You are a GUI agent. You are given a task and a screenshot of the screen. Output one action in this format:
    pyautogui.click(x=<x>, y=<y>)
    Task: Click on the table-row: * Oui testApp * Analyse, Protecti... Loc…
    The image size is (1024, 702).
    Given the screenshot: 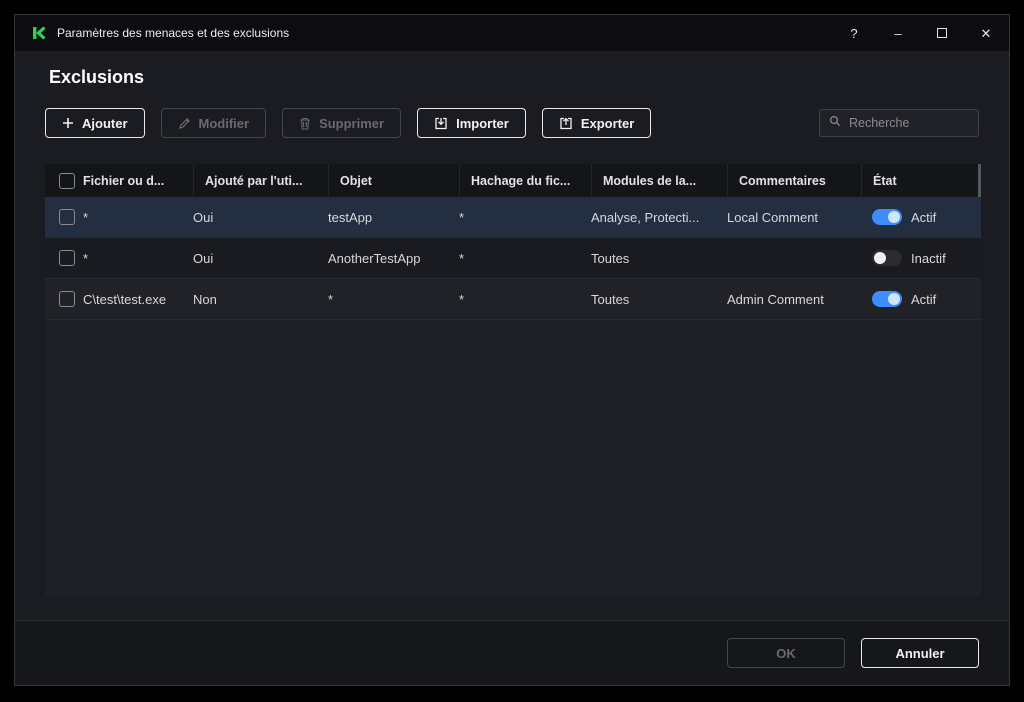 What is the action you would take?
    pyautogui.click(x=513, y=217)
    